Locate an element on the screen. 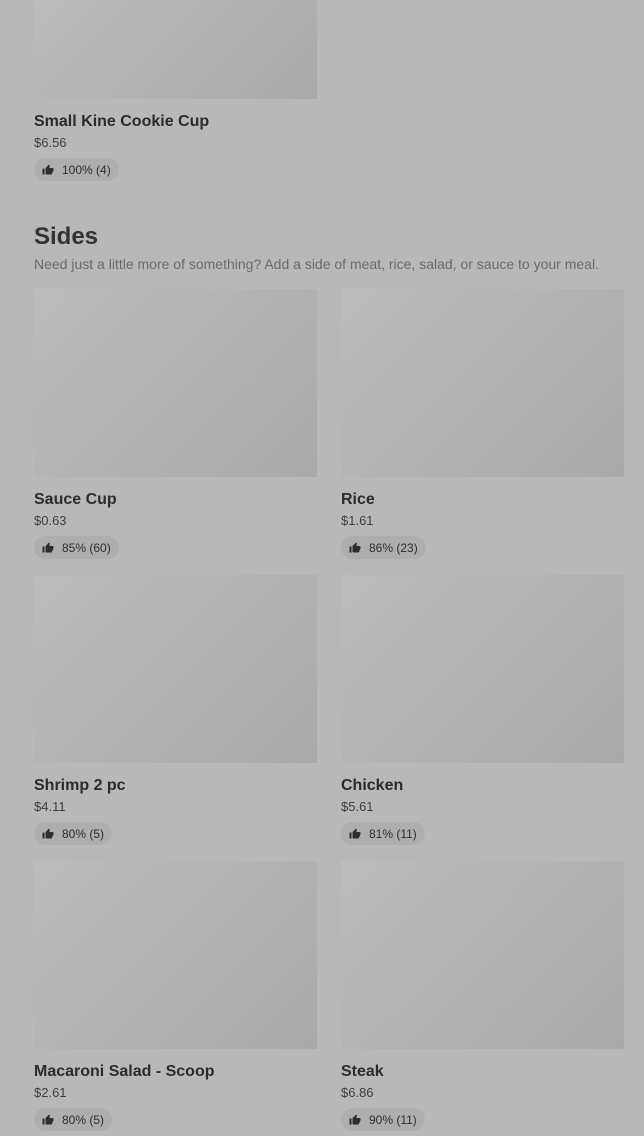 Image resolution: width=644 pixels, height=1136 pixels. rating-text: 100% (4) is located at coordinates (86, 169).